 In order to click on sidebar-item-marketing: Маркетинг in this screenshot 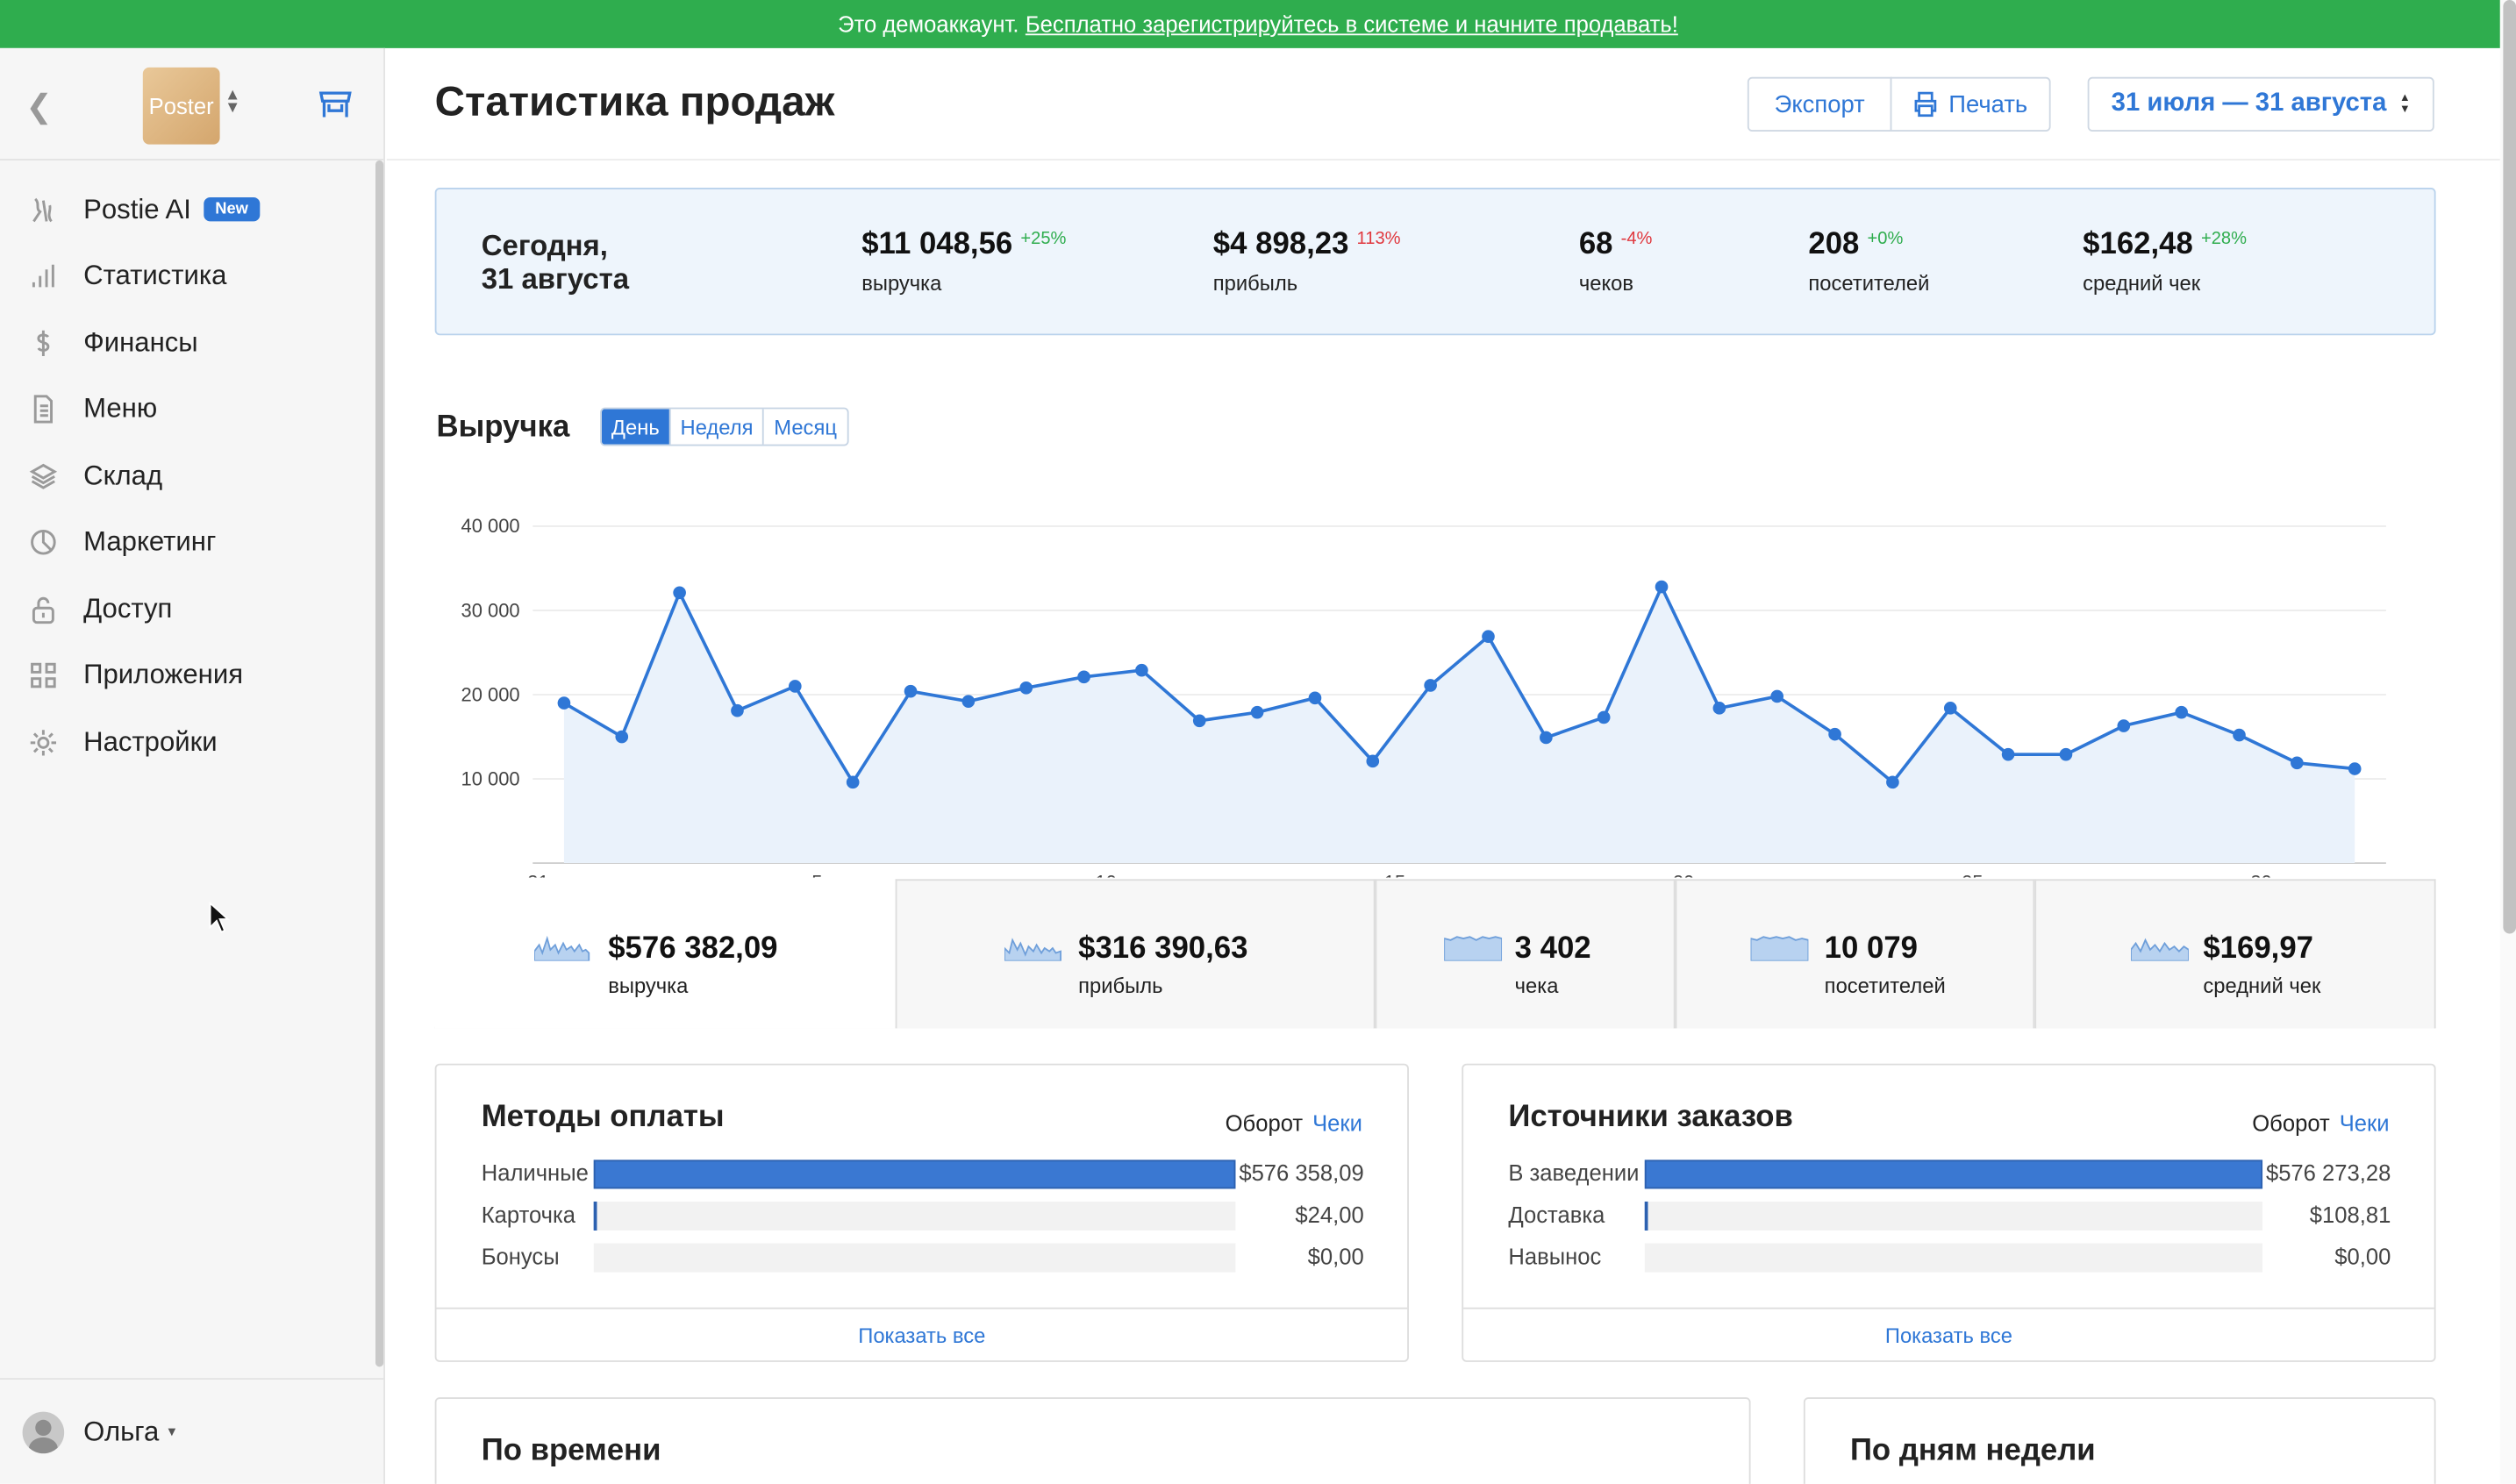, I will do `click(187, 543)`.